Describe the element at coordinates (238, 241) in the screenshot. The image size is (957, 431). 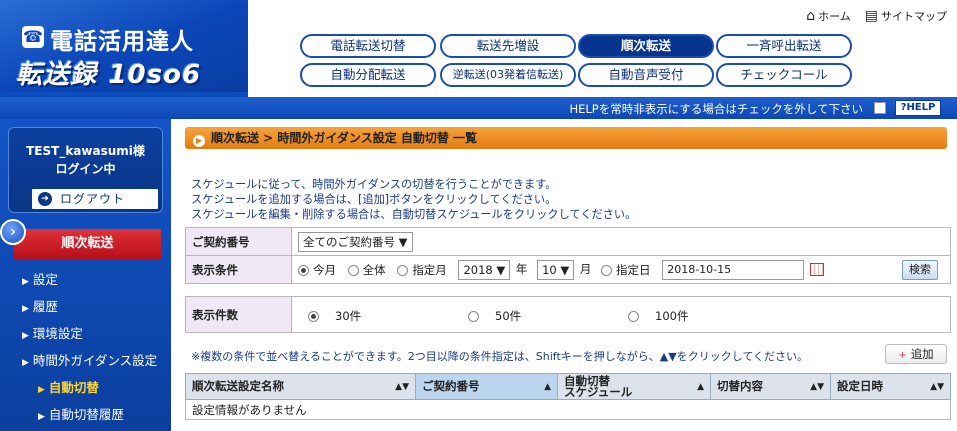
I see `contract-label: ご契約番号` at that location.